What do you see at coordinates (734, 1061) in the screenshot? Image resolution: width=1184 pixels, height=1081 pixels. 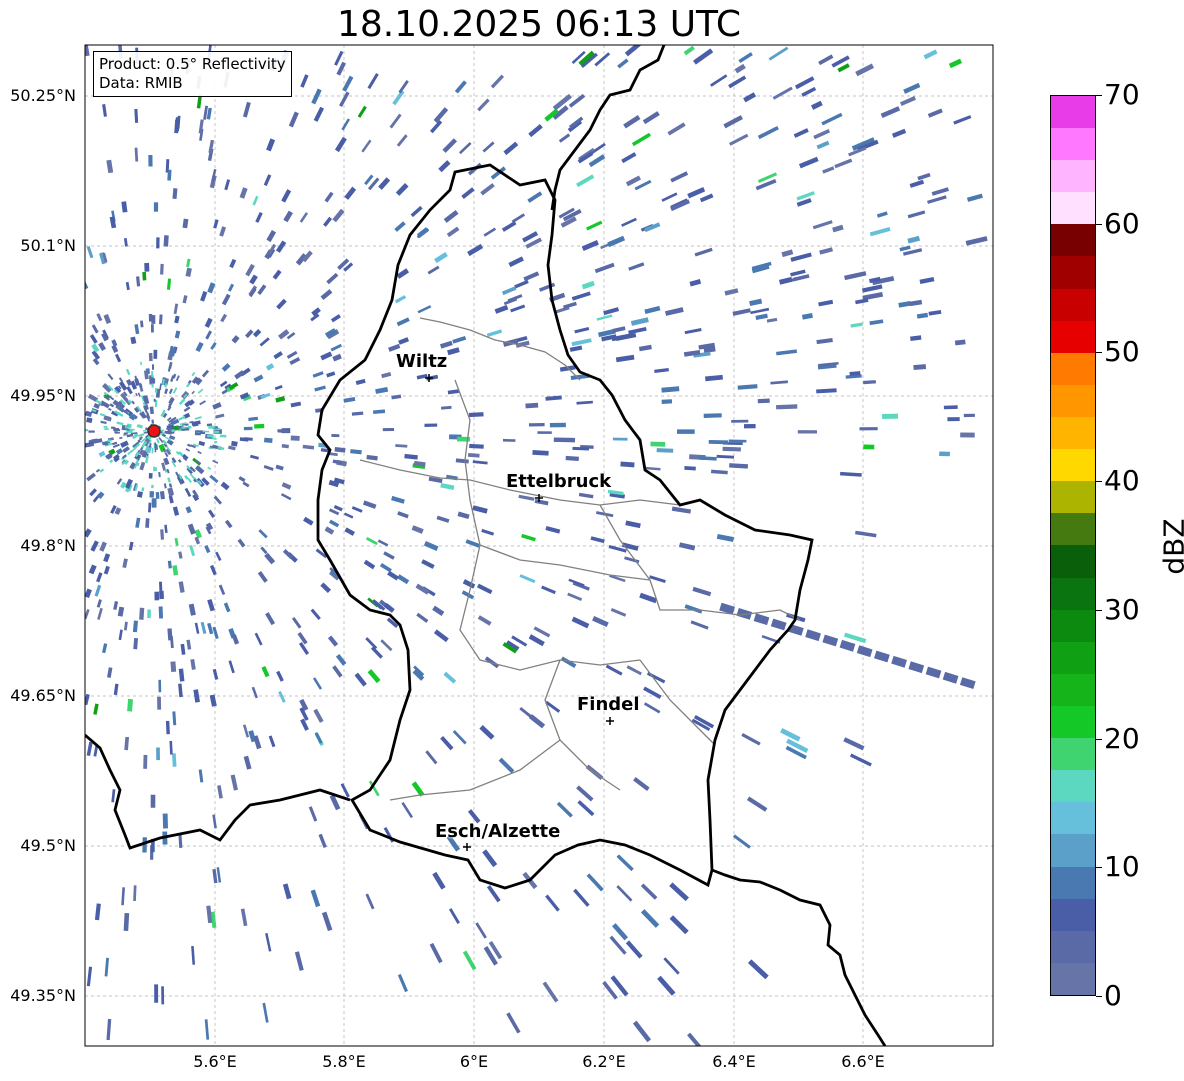 I see `lon-label: 6.4°E` at bounding box center [734, 1061].